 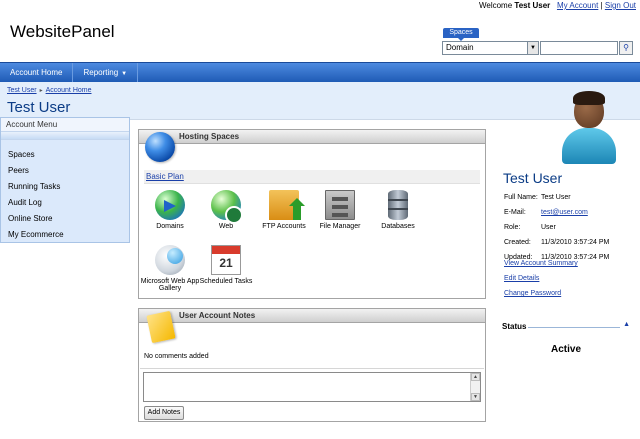 I want to click on nav-account-home: Account Home, so click(x=37, y=72).